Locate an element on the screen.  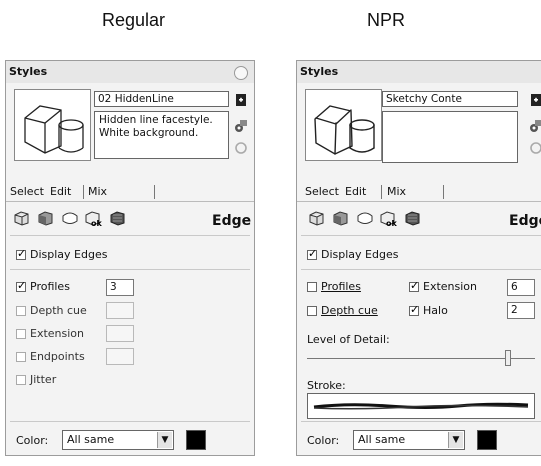
depth-cue-field is located at coordinates (120, 310).